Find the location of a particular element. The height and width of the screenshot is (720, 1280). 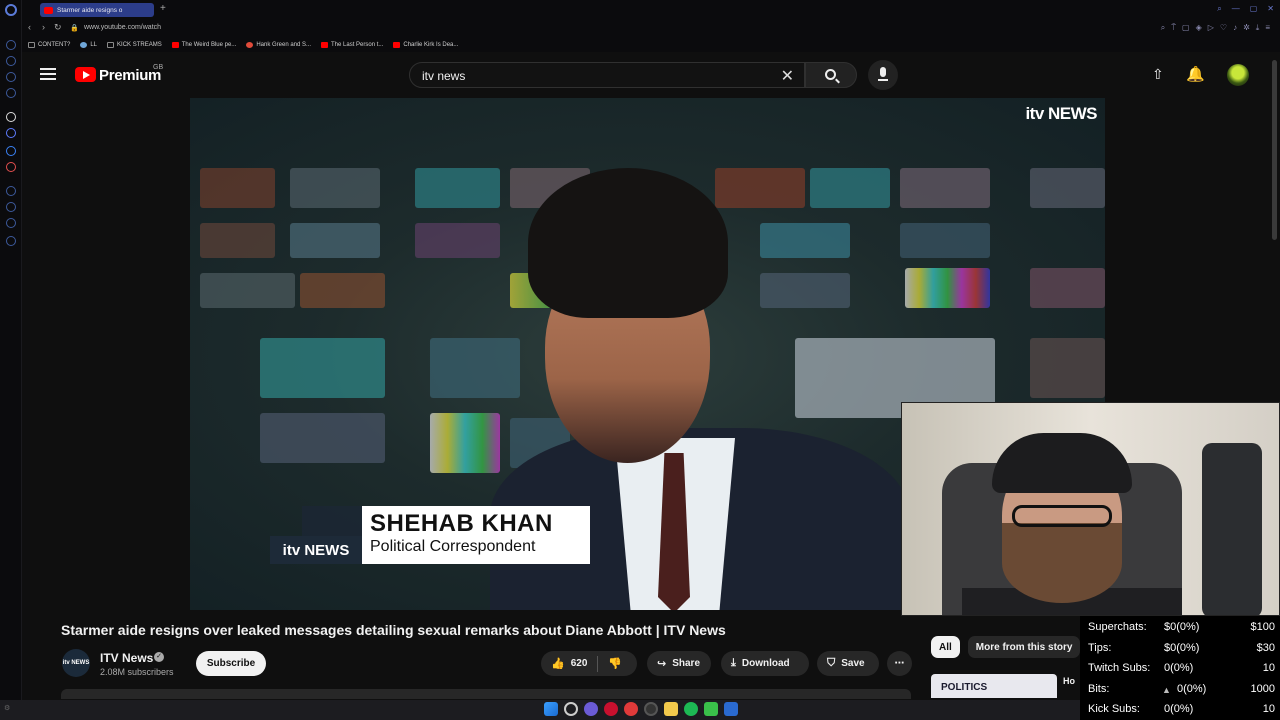

voice-search-button is located at coordinates (883, 75).